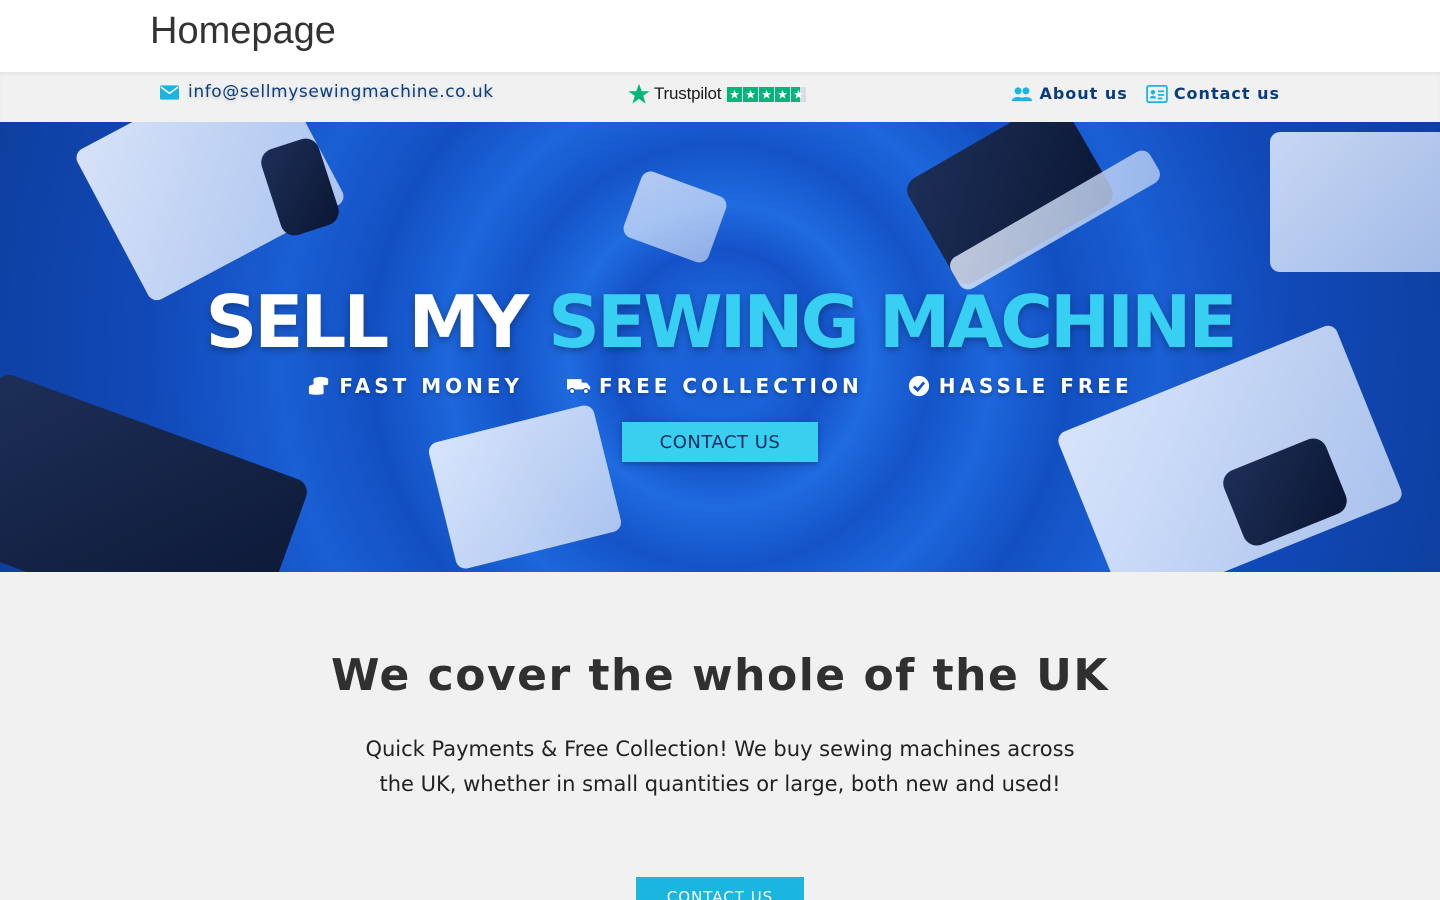  I want to click on feature-fast-money: FAST MONEY, so click(415, 386).